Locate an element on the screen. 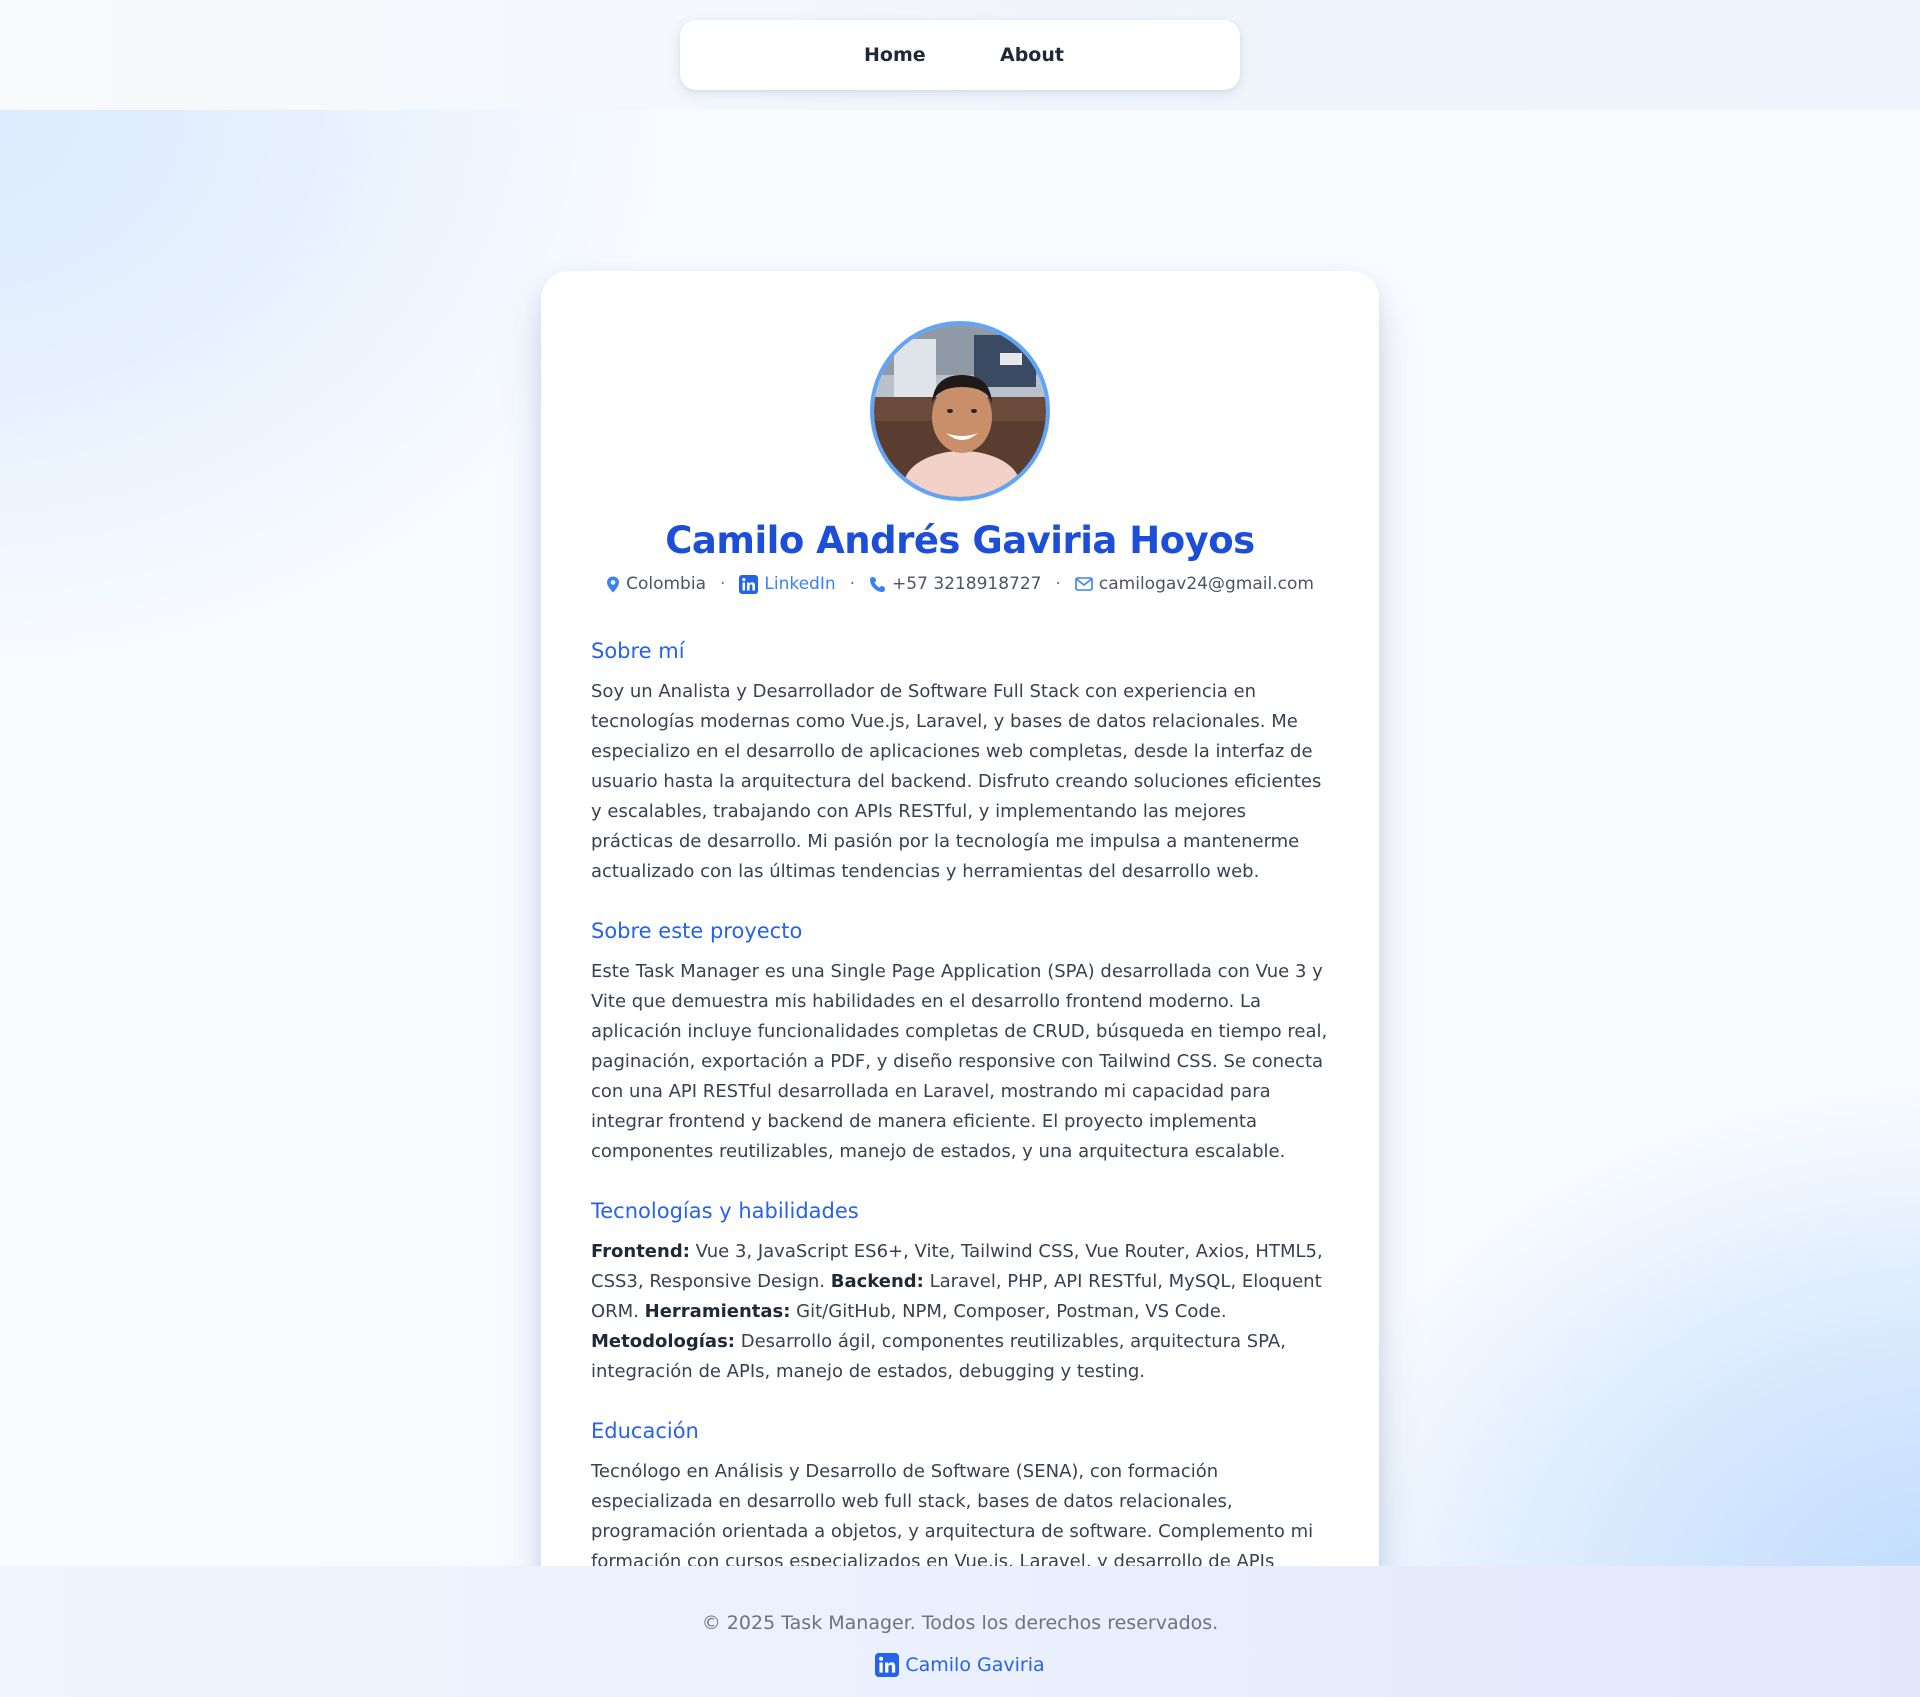  mail-icon is located at coordinates (1084, 584).